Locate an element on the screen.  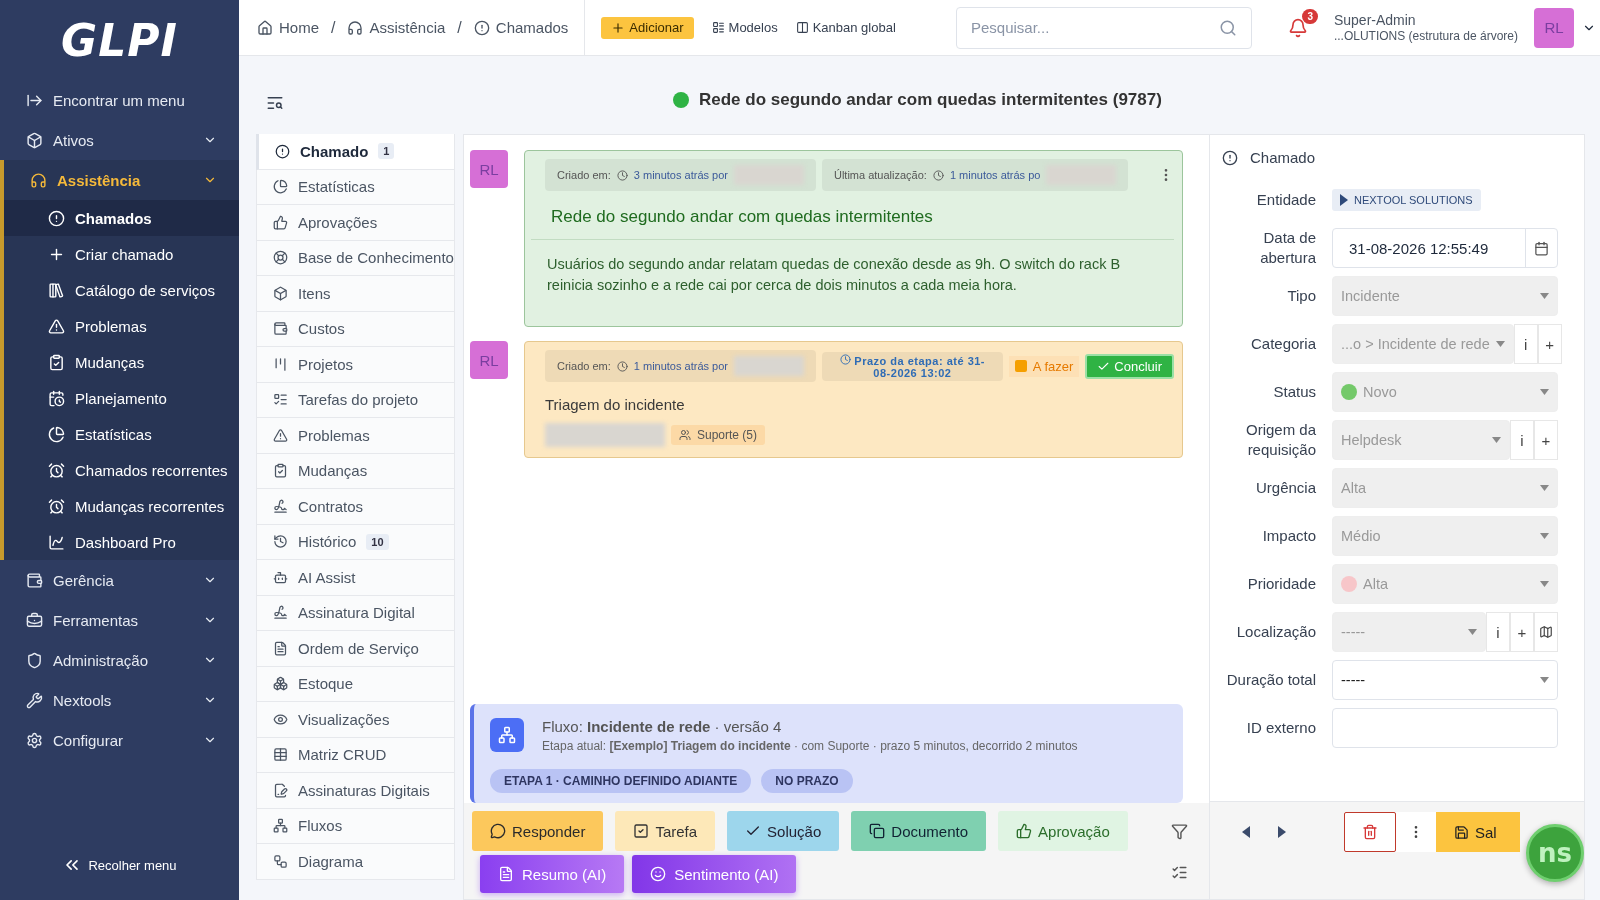
checklist-icon is located at coordinates (1179, 872).